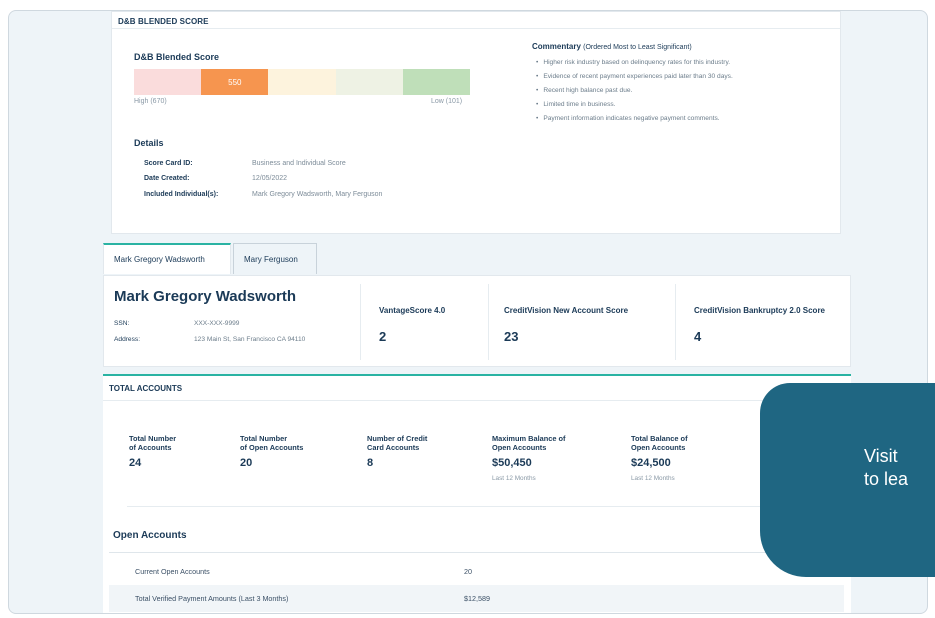 This screenshot has width=935, height=618. What do you see at coordinates (127, 339) in the screenshot?
I see `address-label: Address:` at bounding box center [127, 339].